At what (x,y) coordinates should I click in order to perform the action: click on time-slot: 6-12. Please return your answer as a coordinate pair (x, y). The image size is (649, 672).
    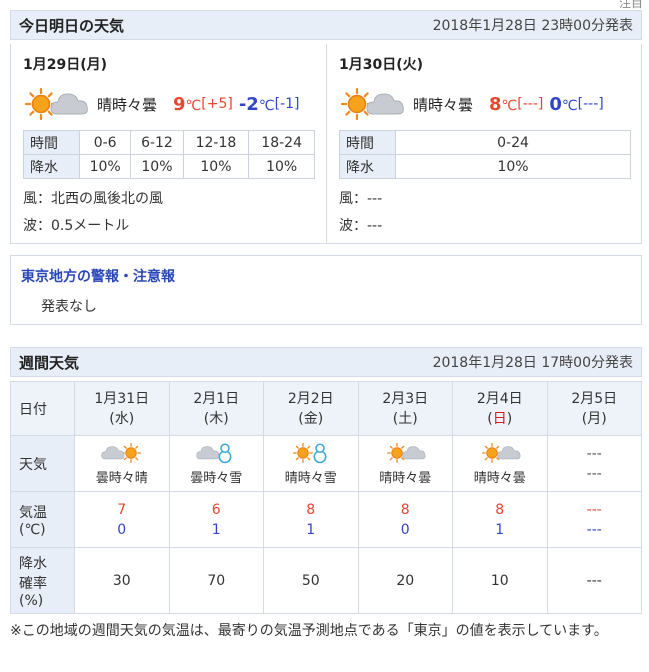
    Looking at the image, I should click on (157, 142).